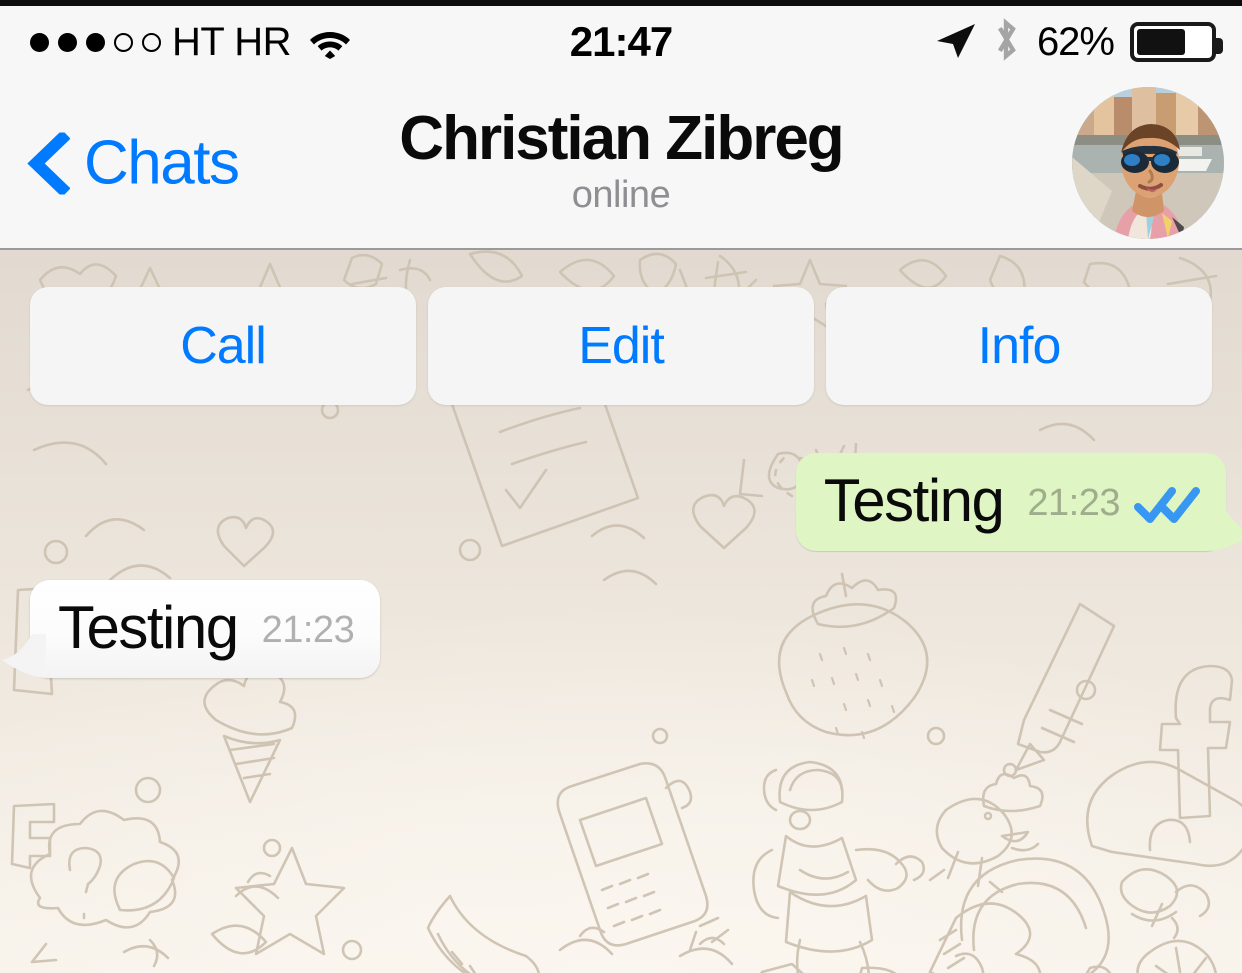 This screenshot has height=973, width=1242. I want to click on double-check-icon, so click(1167, 504).